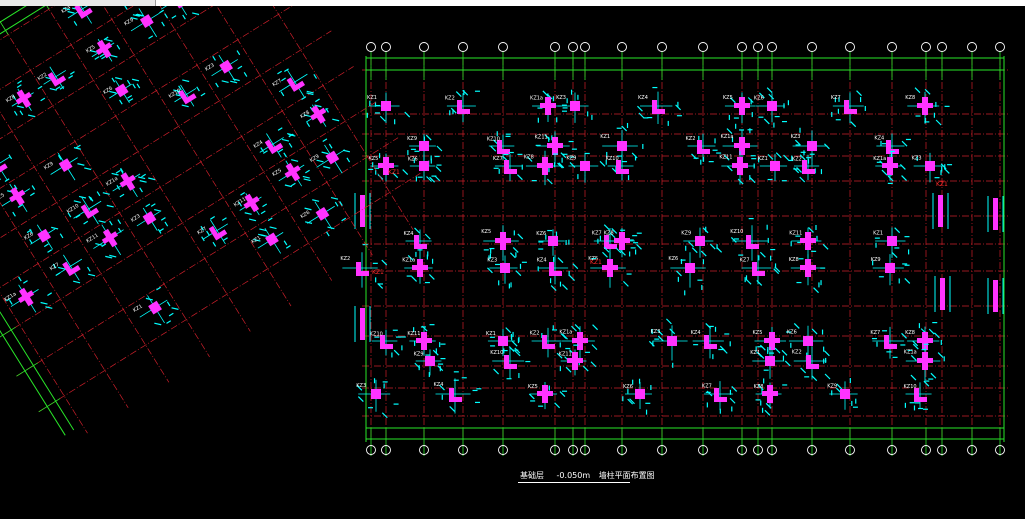 Image resolution: width=1025 pixels, height=519 pixels. Describe the element at coordinates (573, 475) in the screenshot. I see `caption-elevation: -0.050m` at that location.